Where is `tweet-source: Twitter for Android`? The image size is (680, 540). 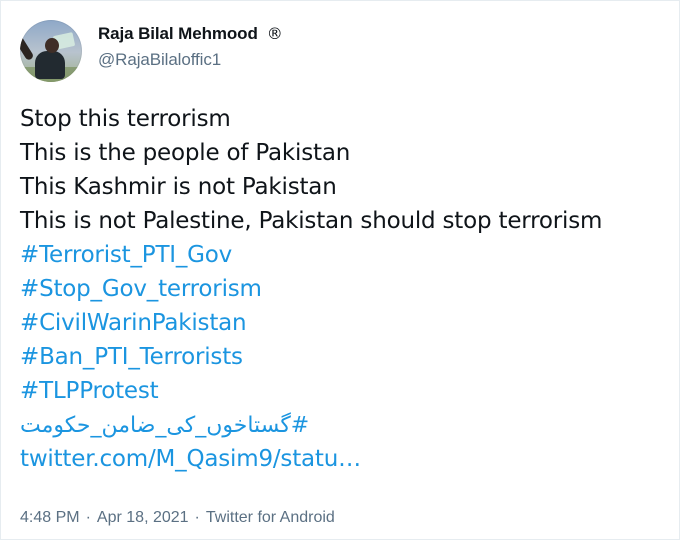 tweet-source: Twitter for Android is located at coordinates (270, 518).